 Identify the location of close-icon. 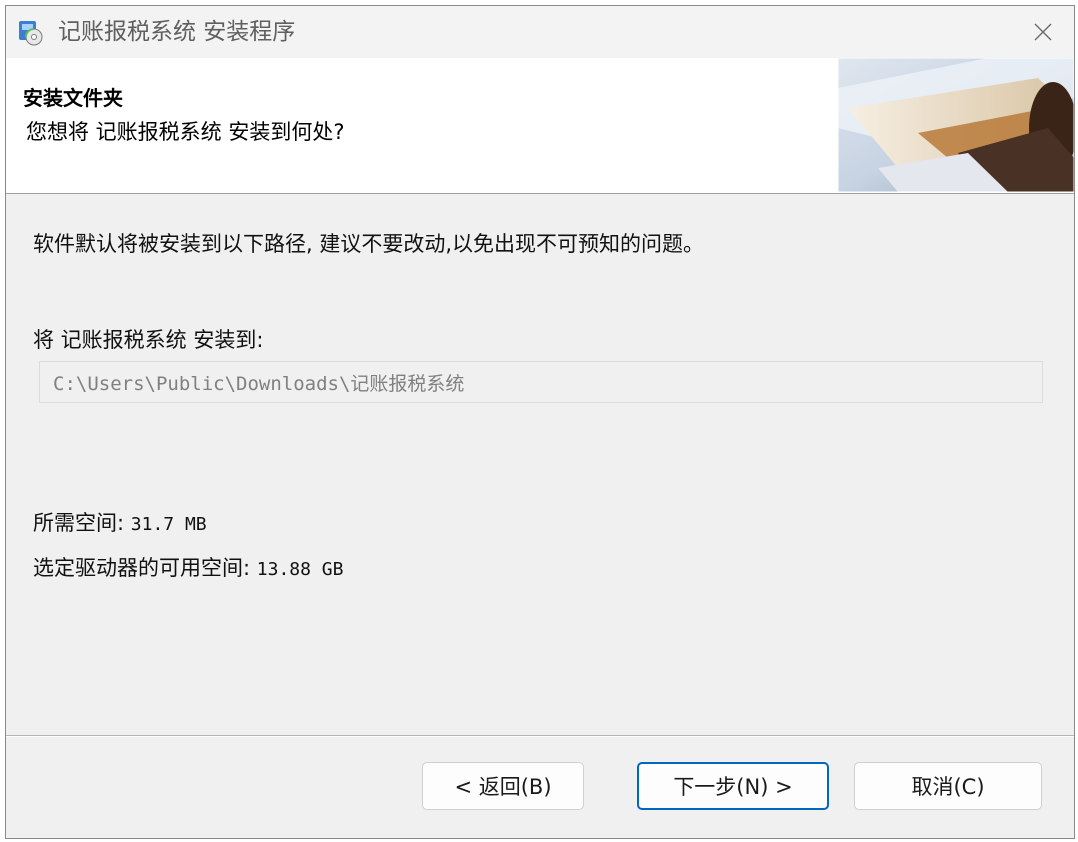
(1043, 32).